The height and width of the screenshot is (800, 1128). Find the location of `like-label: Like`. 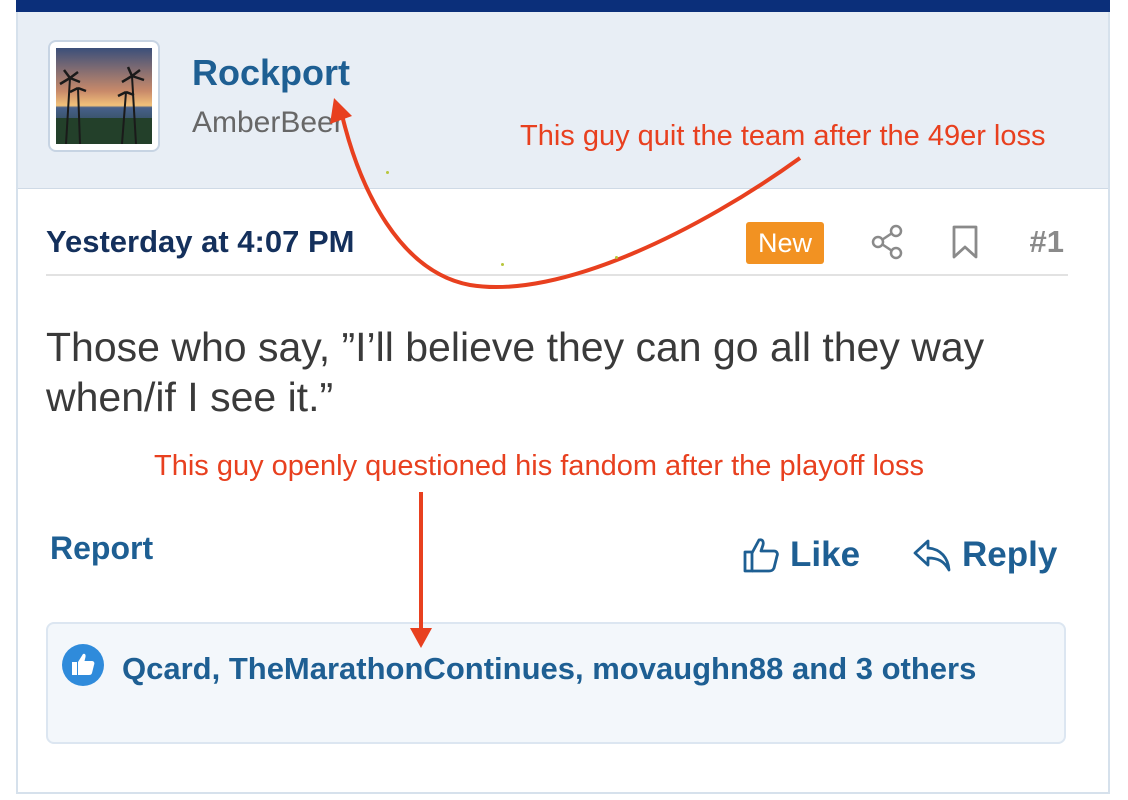

like-label: Like is located at coordinates (825, 554).